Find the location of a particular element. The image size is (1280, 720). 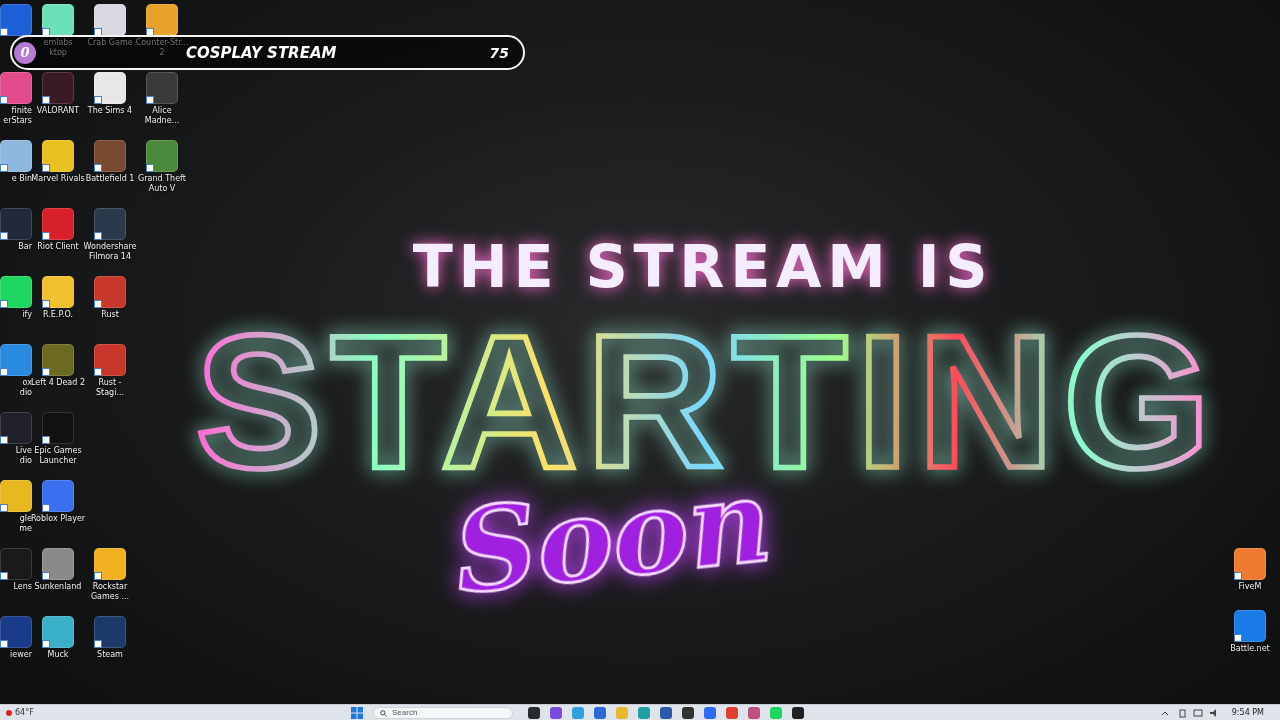

icon-label: Left 4 Dead 2 is located at coordinates (58, 383).